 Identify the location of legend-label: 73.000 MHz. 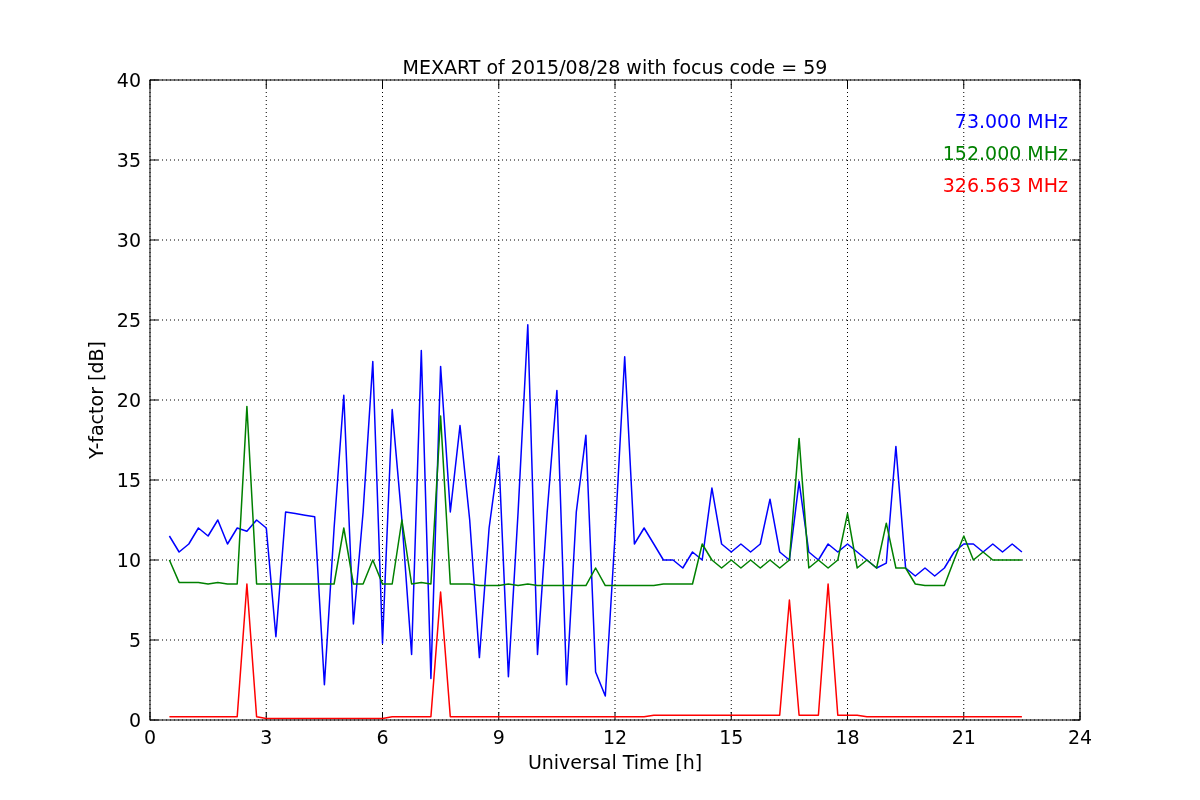
(1011, 121).